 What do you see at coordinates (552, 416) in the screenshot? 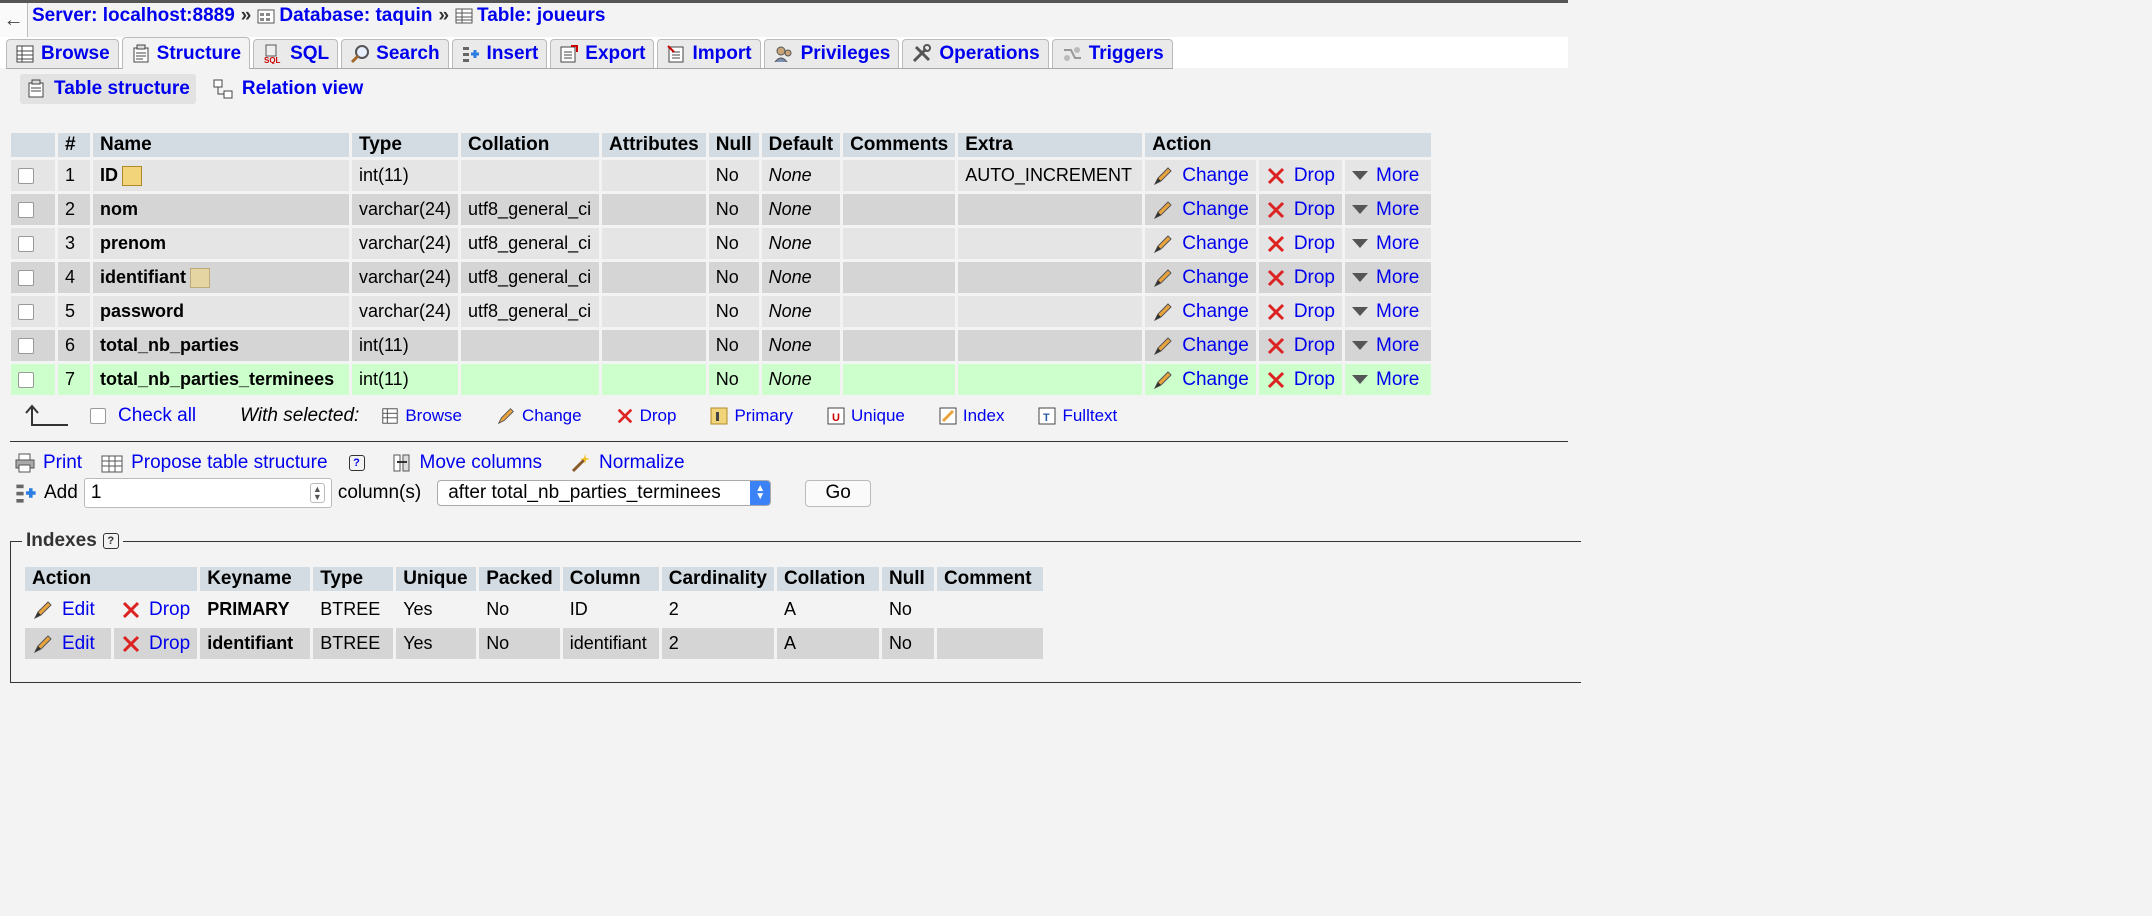
I see `bulk-change-label: Change` at bounding box center [552, 416].